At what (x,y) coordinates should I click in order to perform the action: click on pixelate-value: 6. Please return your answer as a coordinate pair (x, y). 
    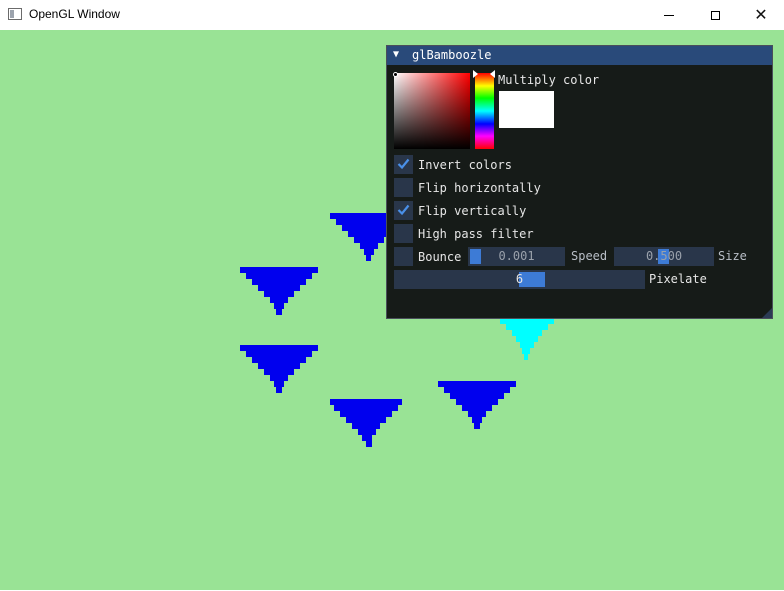
    Looking at the image, I should click on (519, 279).